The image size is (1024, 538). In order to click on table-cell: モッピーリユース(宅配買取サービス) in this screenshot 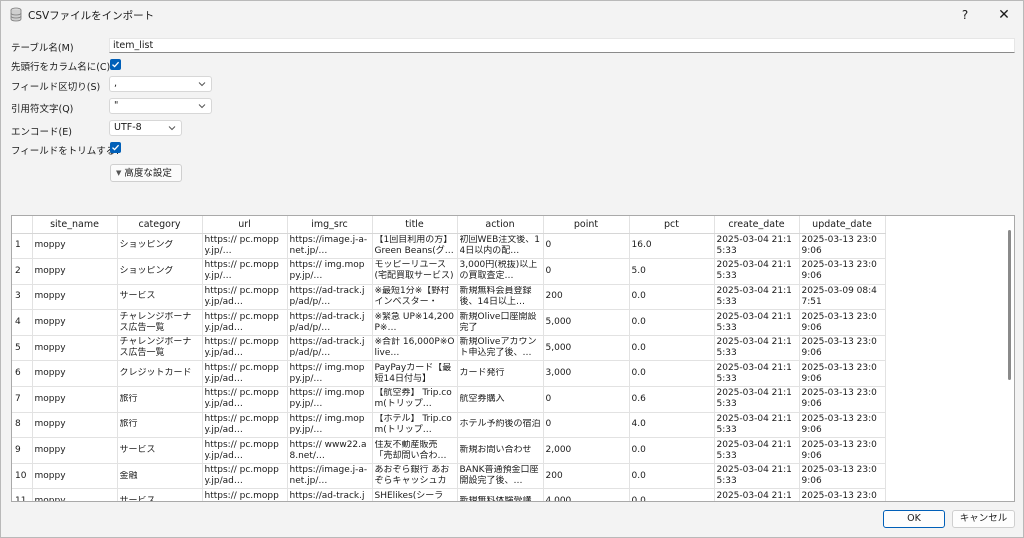, I will do `click(415, 271)`.